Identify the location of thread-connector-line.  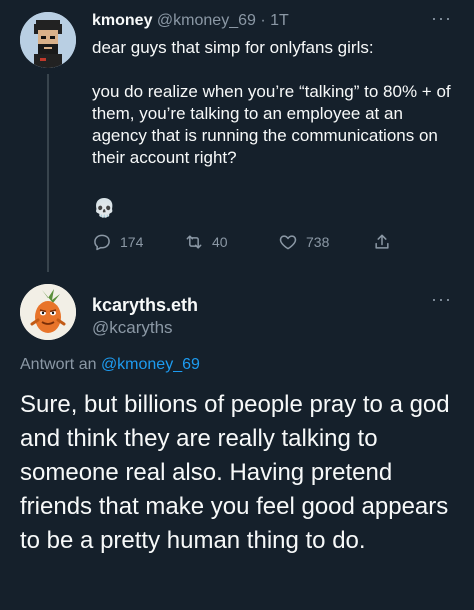
(48, 173).